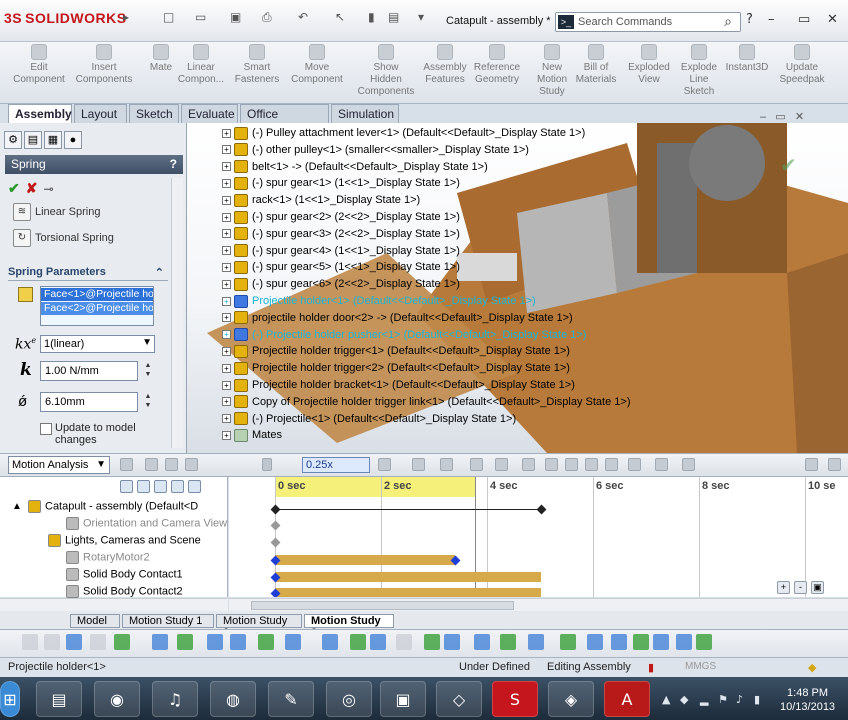 The height and width of the screenshot is (720, 848). I want to click on face-item: Face<2>@Projectile ho, so click(97, 308).